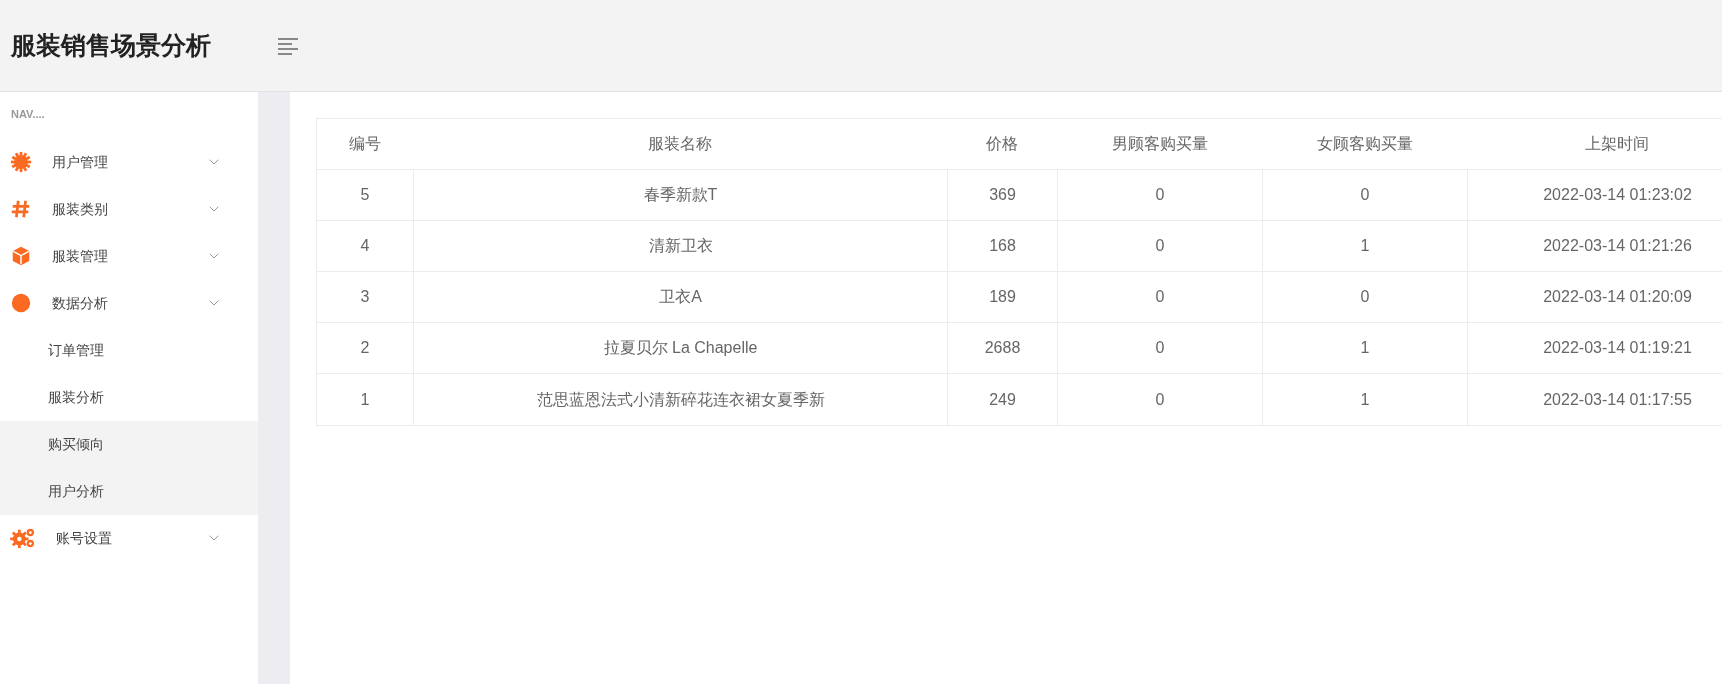  I want to click on column-header: 女顾客购买量, so click(1364, 144).